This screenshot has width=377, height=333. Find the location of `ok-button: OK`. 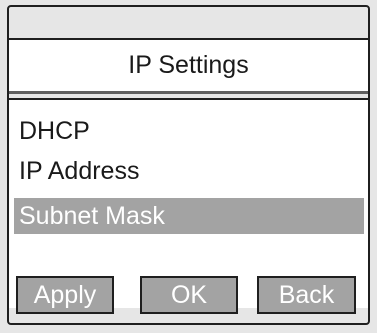

ok-button: OK is located at coordinates (189, 295).